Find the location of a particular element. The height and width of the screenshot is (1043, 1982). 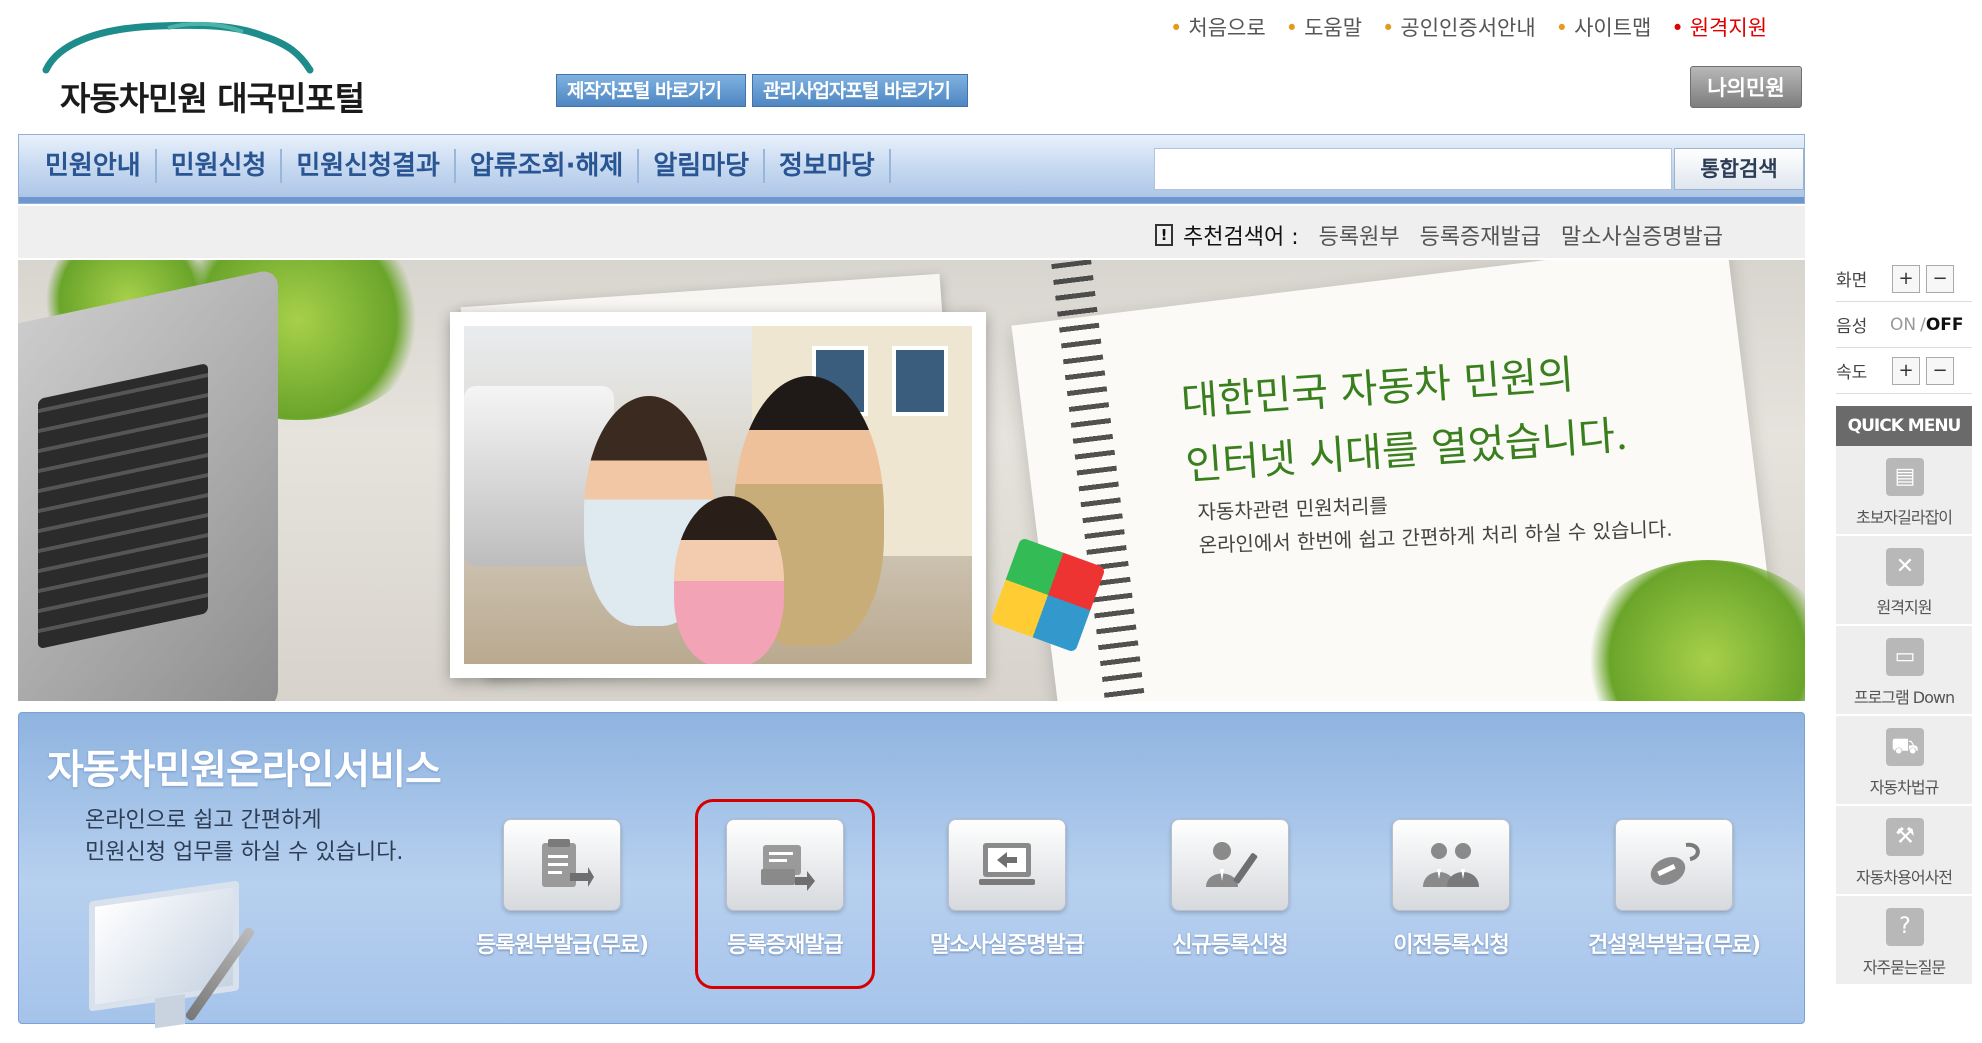

site-logo: 자동차민원 대국민포털 is located at coordinates (218, 66).